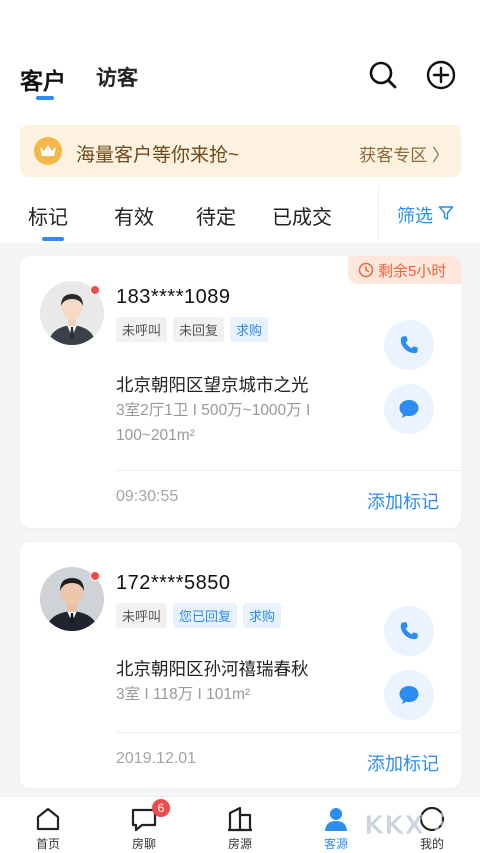  I want to click on person-icon, so click(336, 819).